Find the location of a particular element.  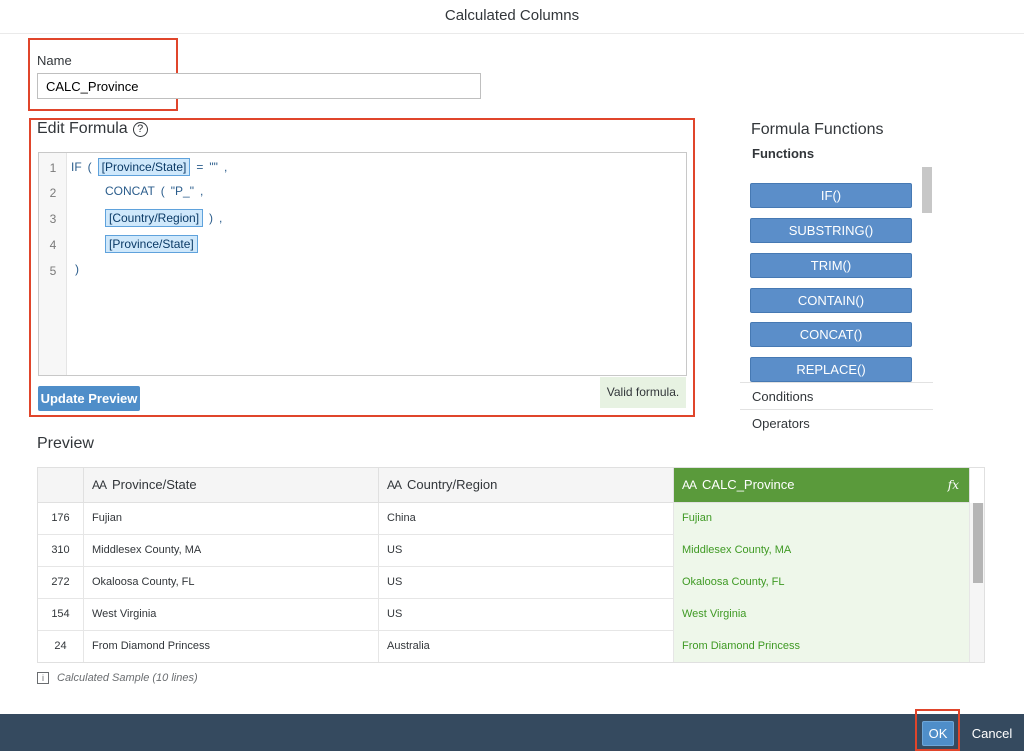

table-scrollbar is located at coordinates (978, 543).